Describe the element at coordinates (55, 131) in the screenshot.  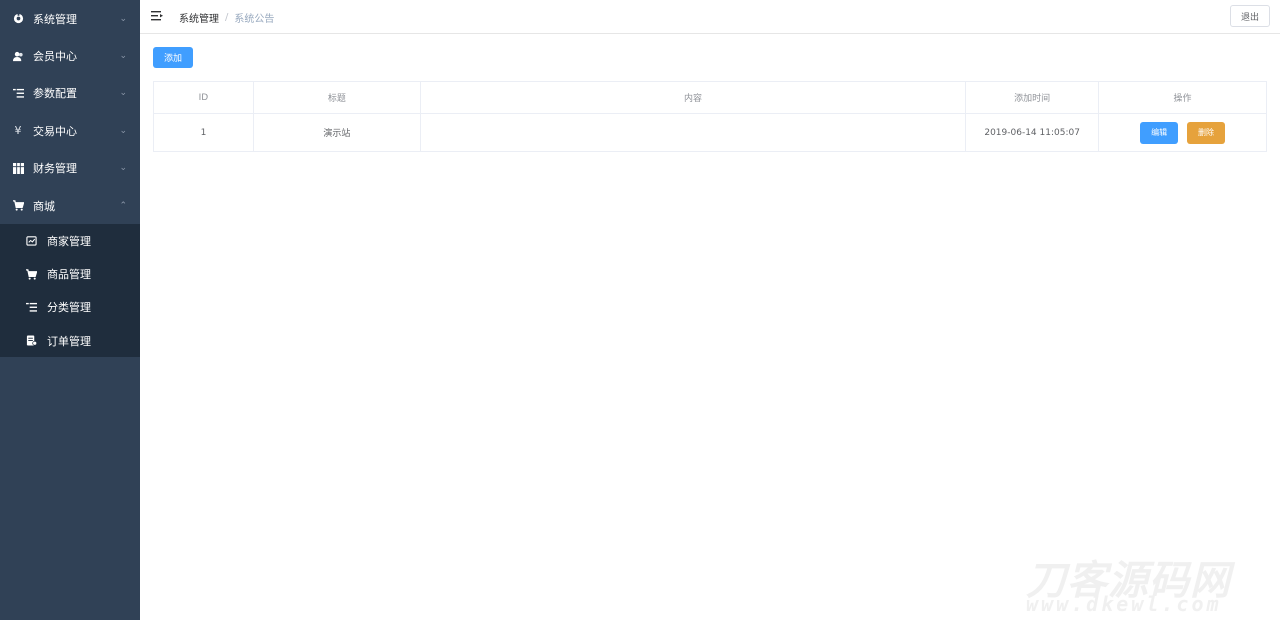
I see `sidebar-item-label: 交易中心` at that location.